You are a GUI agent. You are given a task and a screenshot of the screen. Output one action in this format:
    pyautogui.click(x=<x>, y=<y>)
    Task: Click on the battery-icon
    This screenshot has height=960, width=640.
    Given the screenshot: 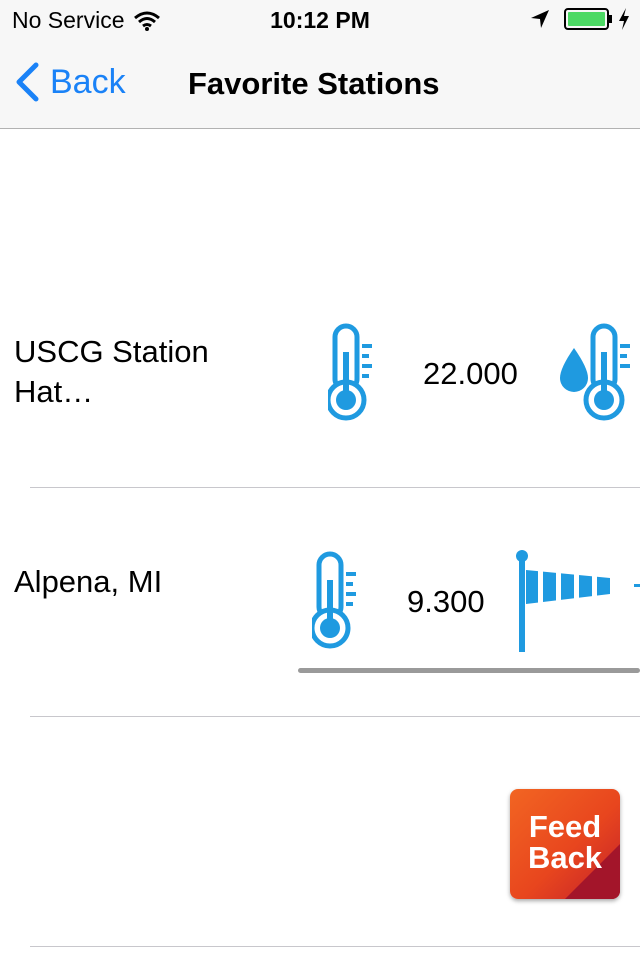 What is the action you would take?
    pyautogui.click(x=588, y=19)
    